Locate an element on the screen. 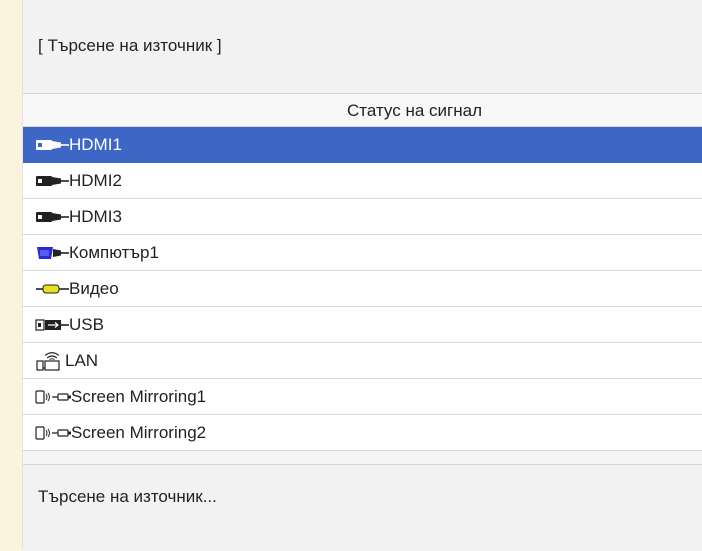 The width and height of the screenshot is (702, 551). source-item-screen-mirroring1: Screen Mirroring1 is located at coordinates (362, 397).